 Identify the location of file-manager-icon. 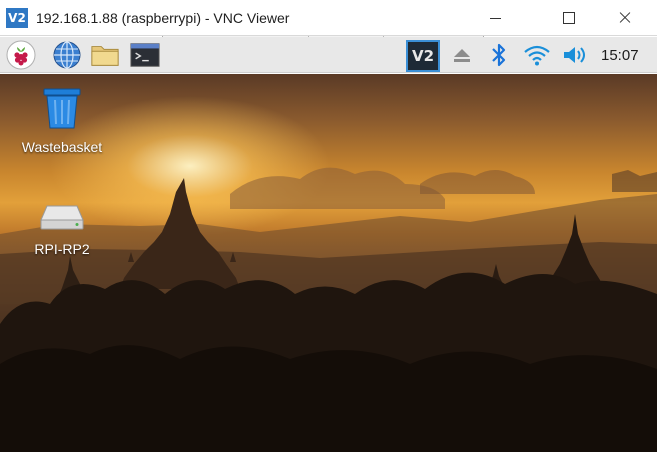
(105, 56).